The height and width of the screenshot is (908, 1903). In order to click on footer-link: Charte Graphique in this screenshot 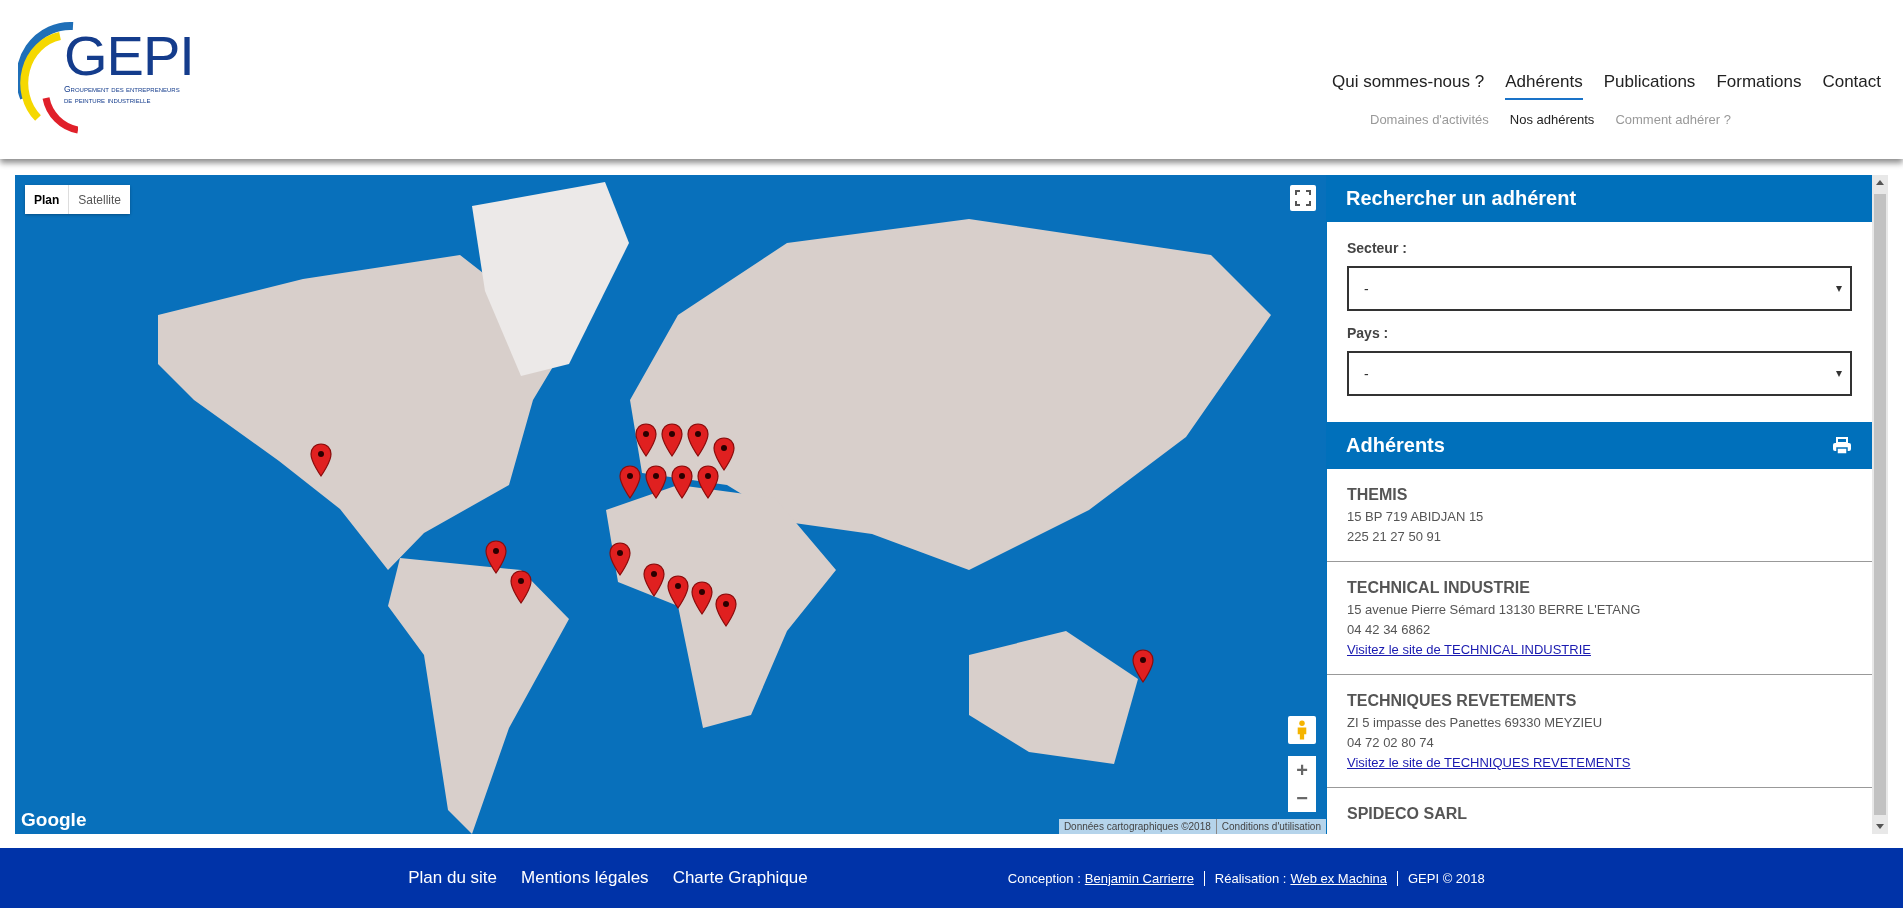, I will do `click(740, 878)`.